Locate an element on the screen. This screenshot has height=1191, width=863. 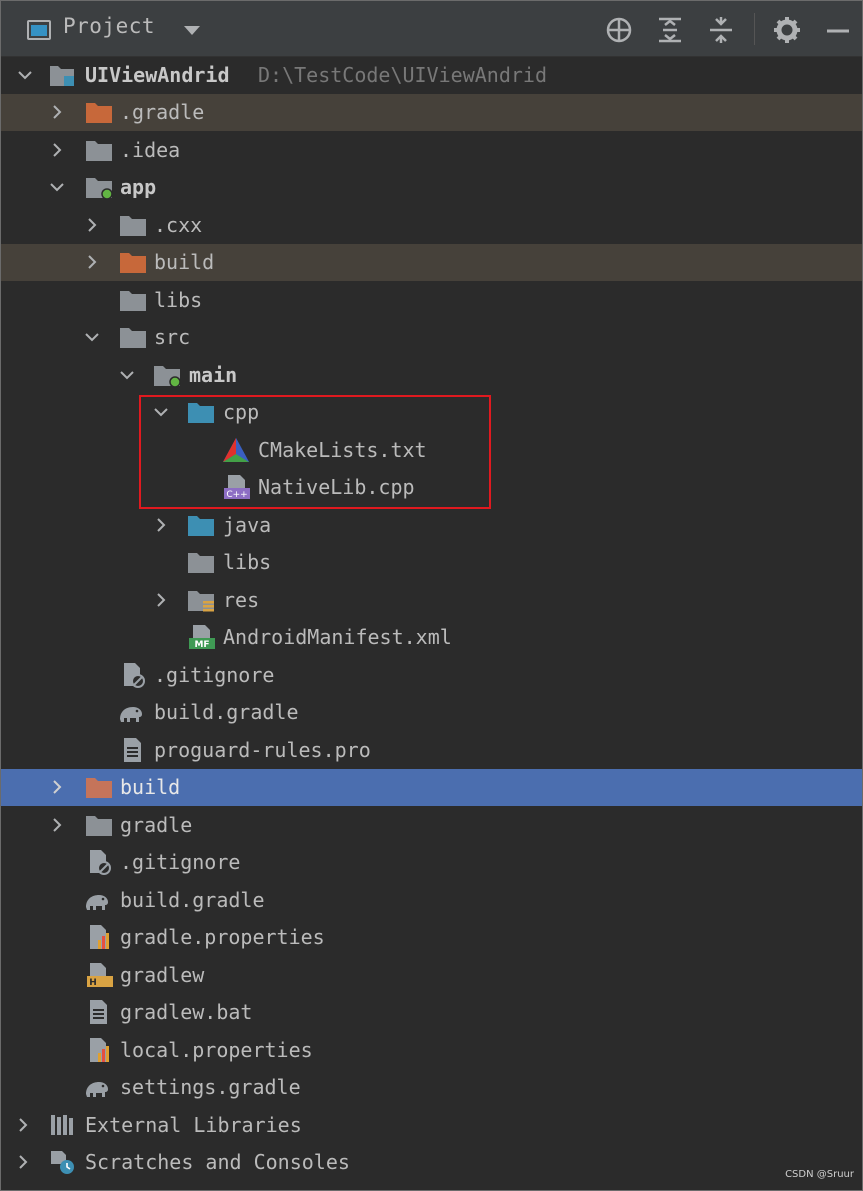
tree-node-main-libs: libs is located at coordinates (431, 562).